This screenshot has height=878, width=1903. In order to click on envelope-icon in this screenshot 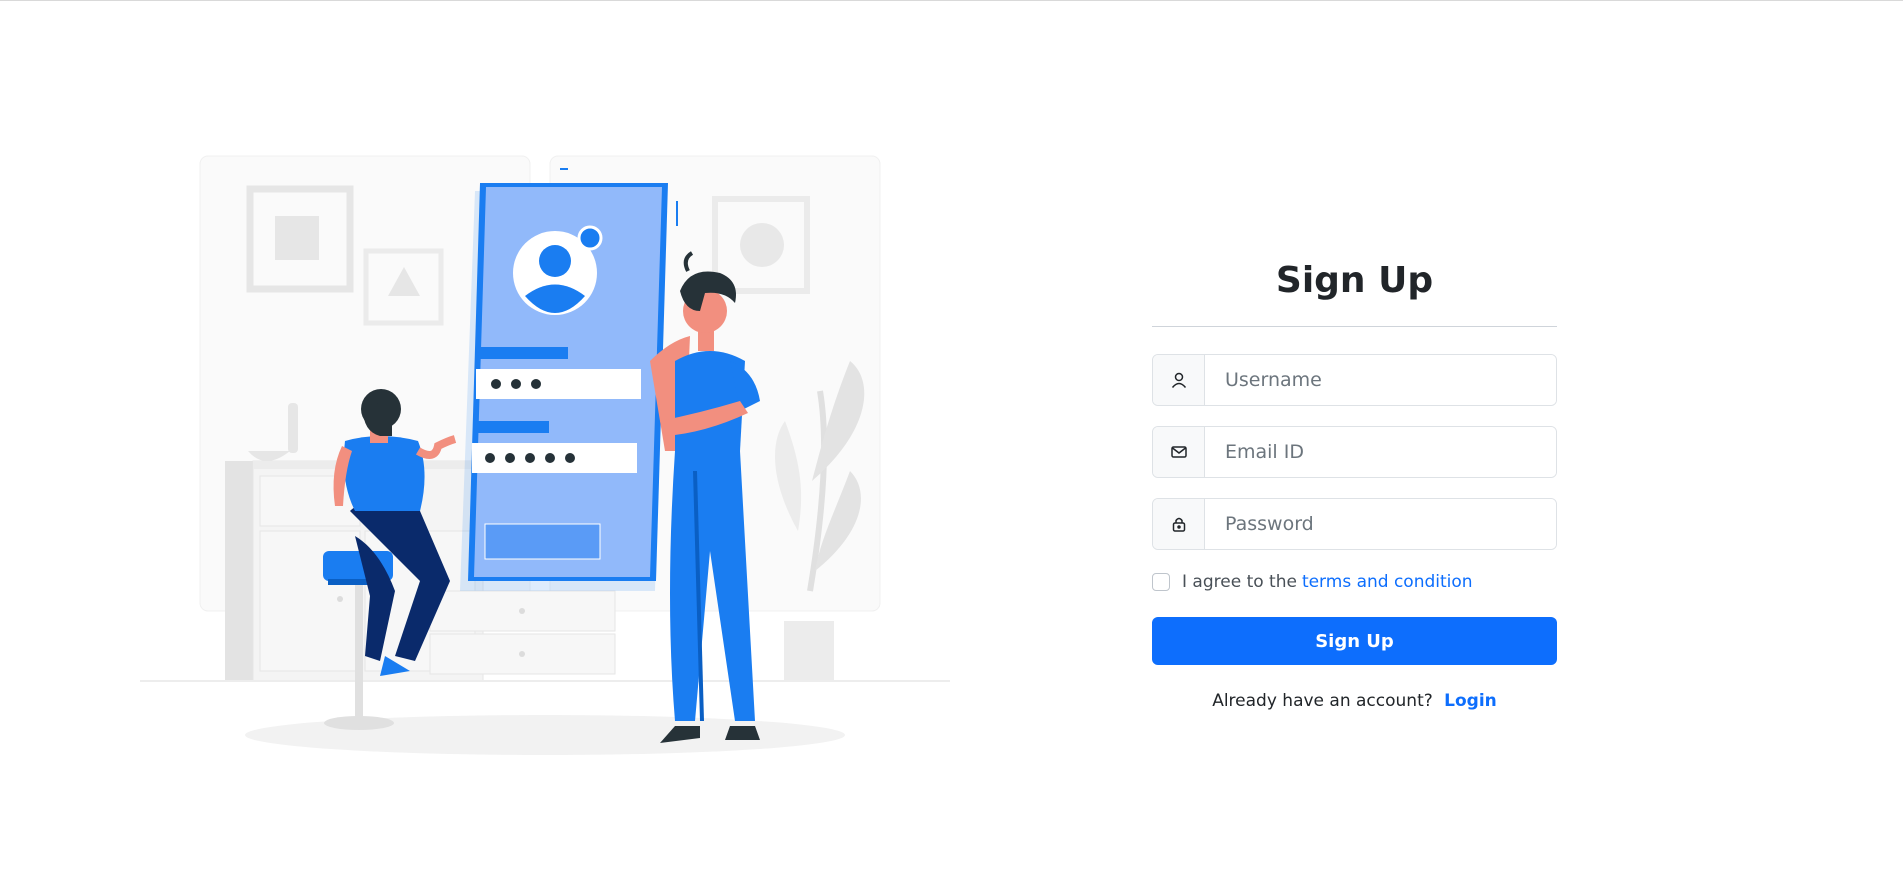, I will do `click(1179, 452)`.